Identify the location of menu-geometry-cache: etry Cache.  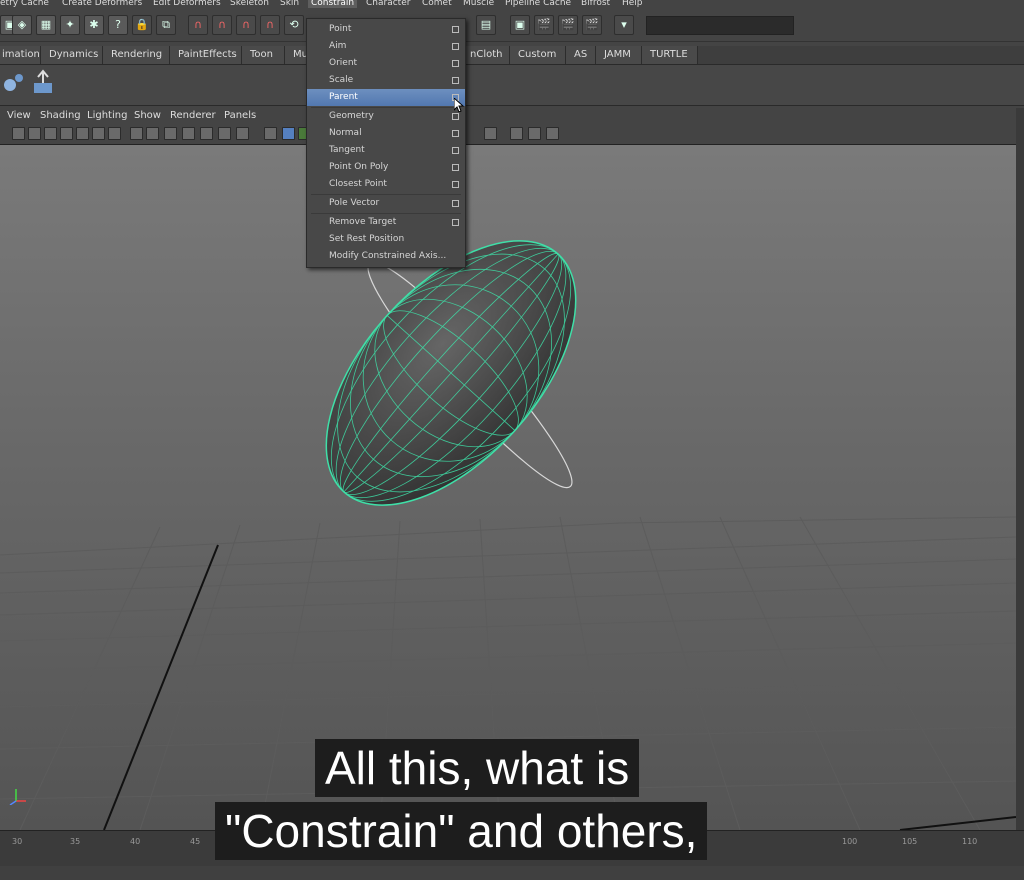
(24, 4).